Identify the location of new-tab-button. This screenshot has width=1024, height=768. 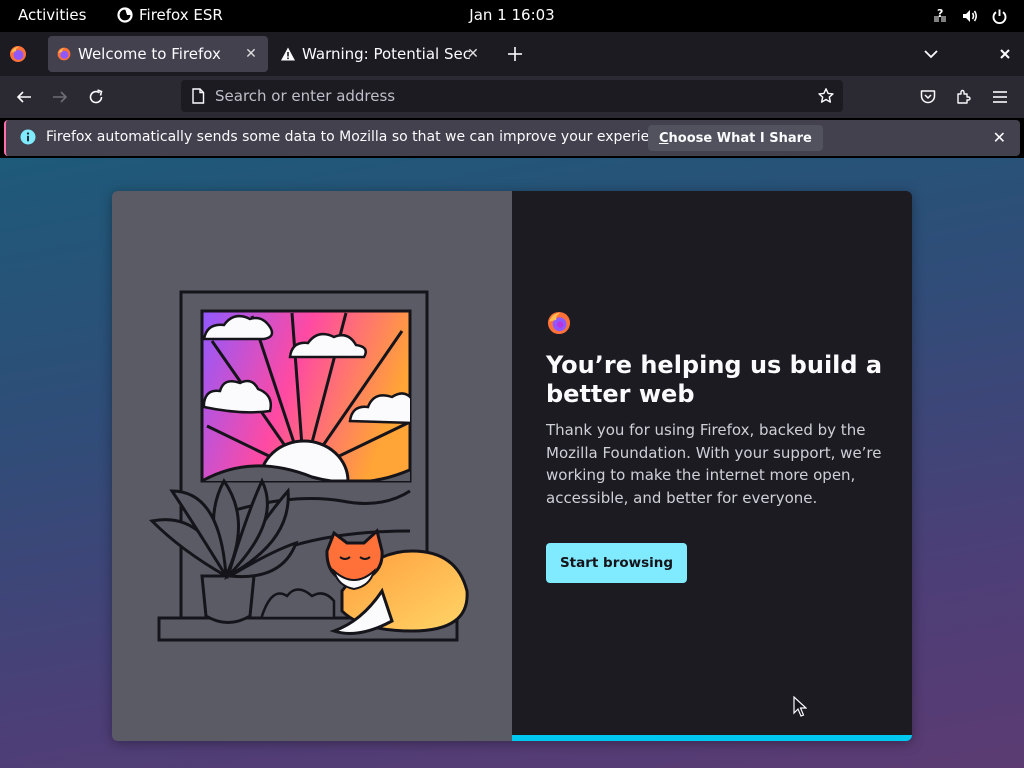
(515, 54).